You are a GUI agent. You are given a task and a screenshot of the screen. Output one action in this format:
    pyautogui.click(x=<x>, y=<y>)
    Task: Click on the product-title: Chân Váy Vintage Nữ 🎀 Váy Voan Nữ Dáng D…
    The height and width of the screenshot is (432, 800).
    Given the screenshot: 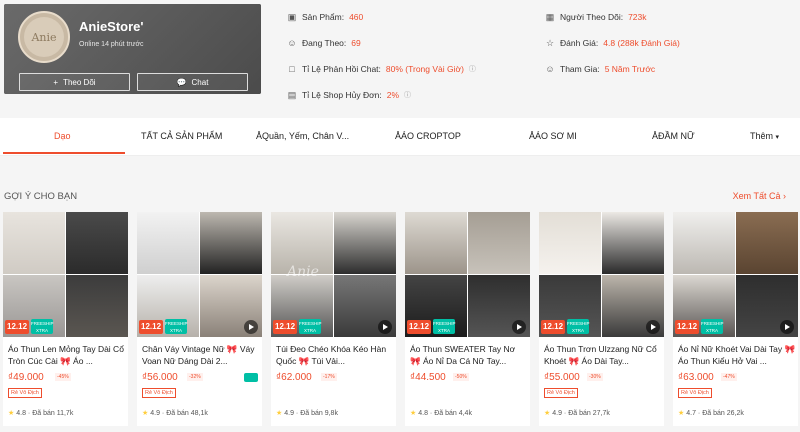 What is the action you would take?
    pyautogui.click(x=201, y=355)
    